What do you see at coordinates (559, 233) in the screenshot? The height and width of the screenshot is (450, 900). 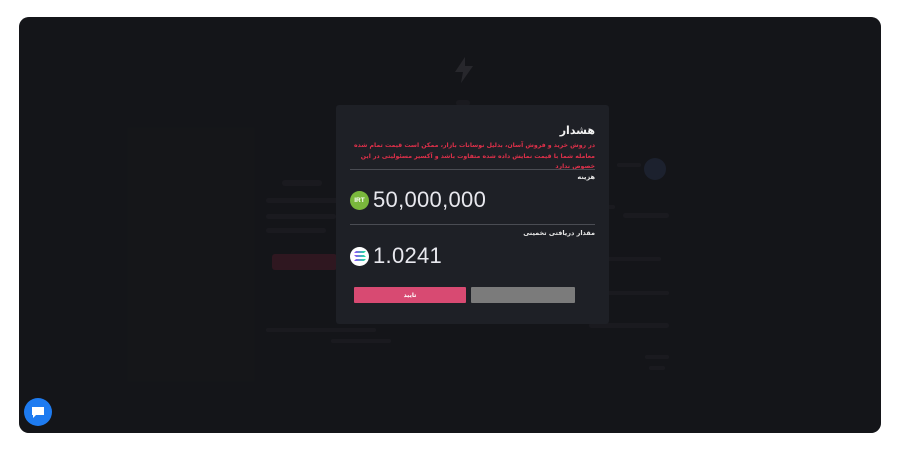 I see `receive-label: مقدار دریافتی تخمینی` at bounding box center [559, 233].